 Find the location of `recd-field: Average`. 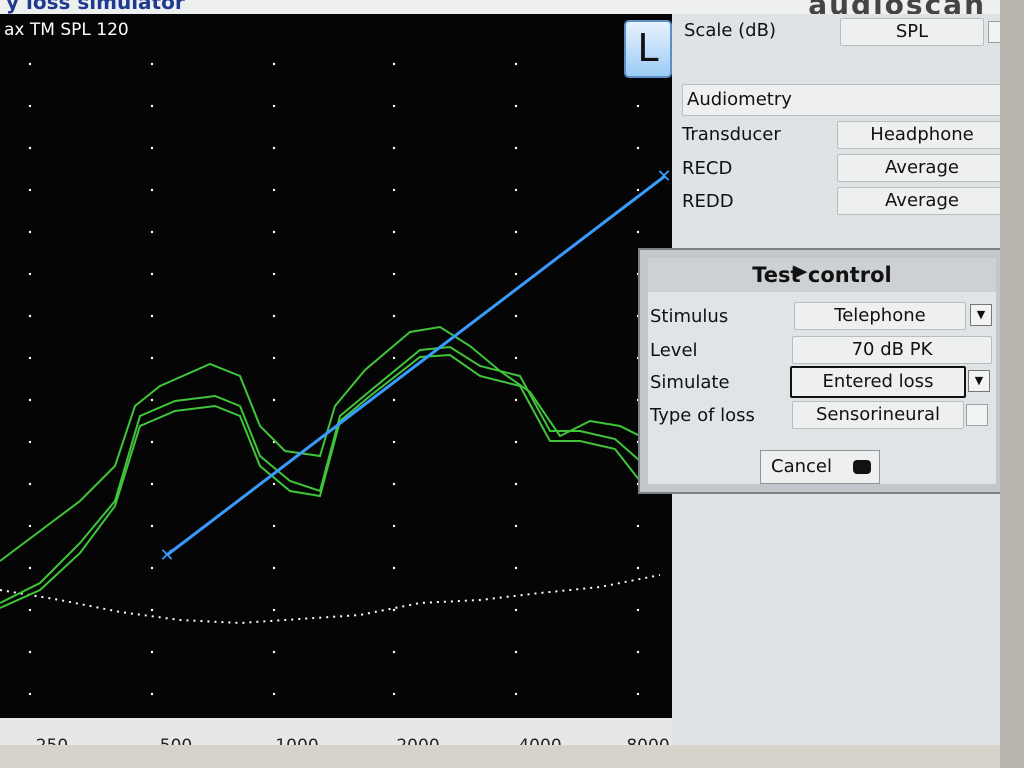

recd-field: Average is located at coordinates (922, 168).